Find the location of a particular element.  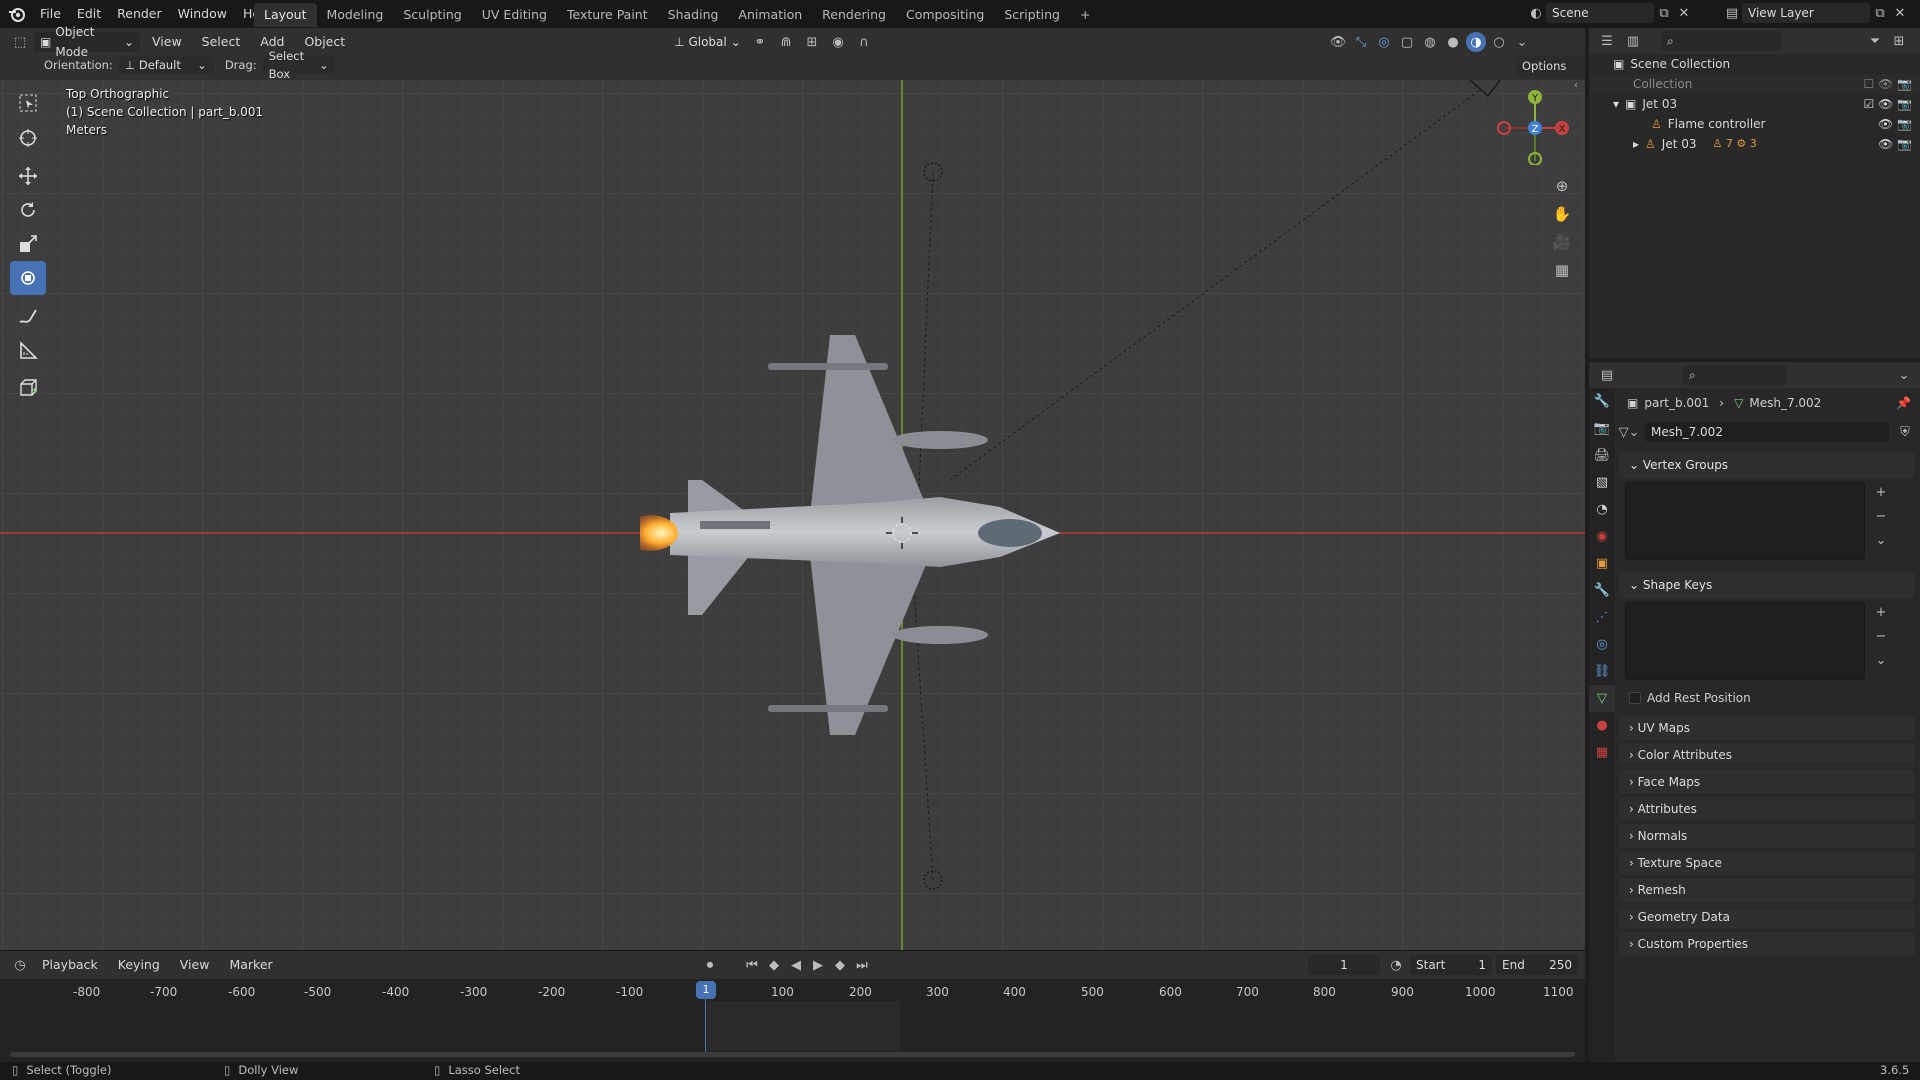

snap-target-icon: ⊞ is located at coordinates (812, 42).